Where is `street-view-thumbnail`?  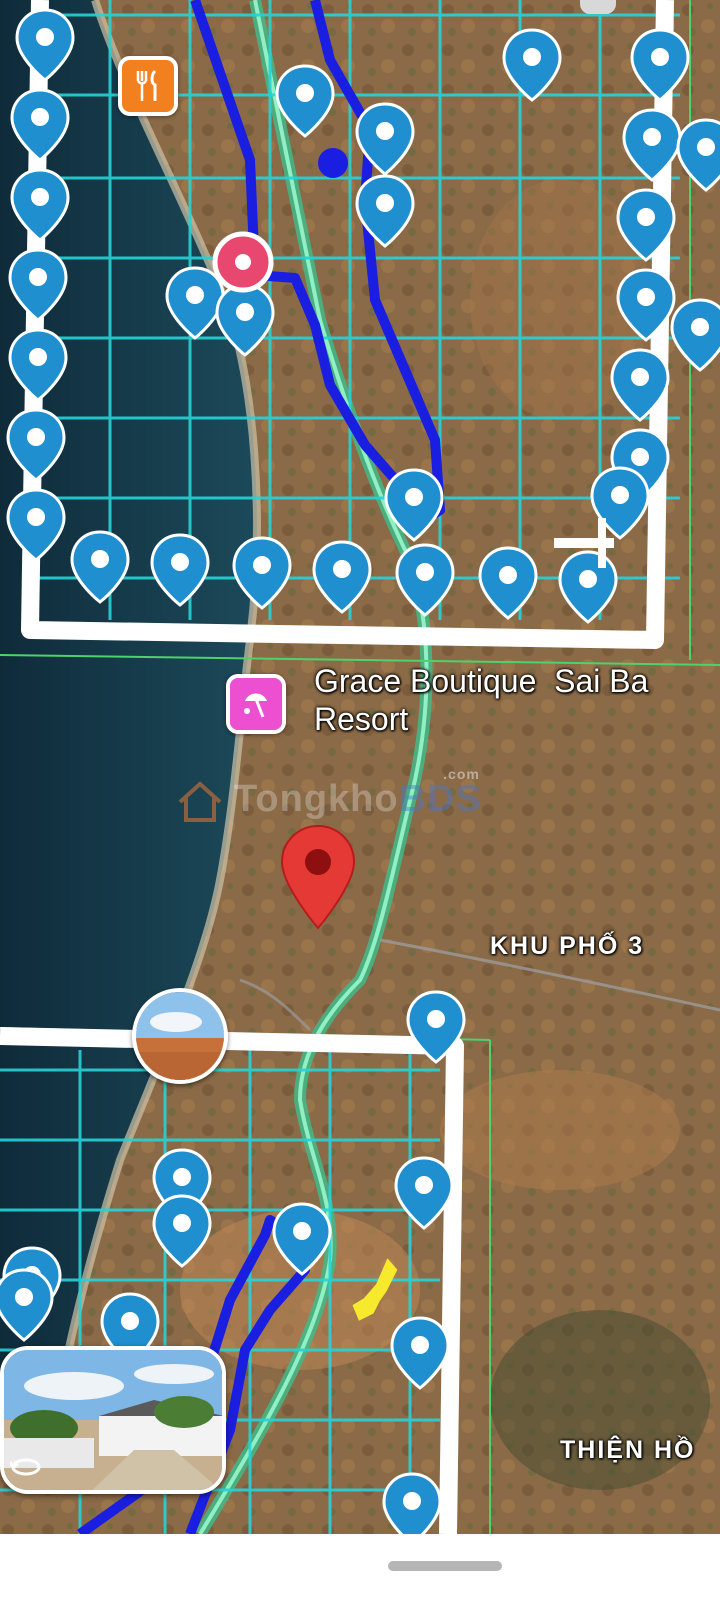
street-view-thumbnail is located at coordinates (113, 1420).